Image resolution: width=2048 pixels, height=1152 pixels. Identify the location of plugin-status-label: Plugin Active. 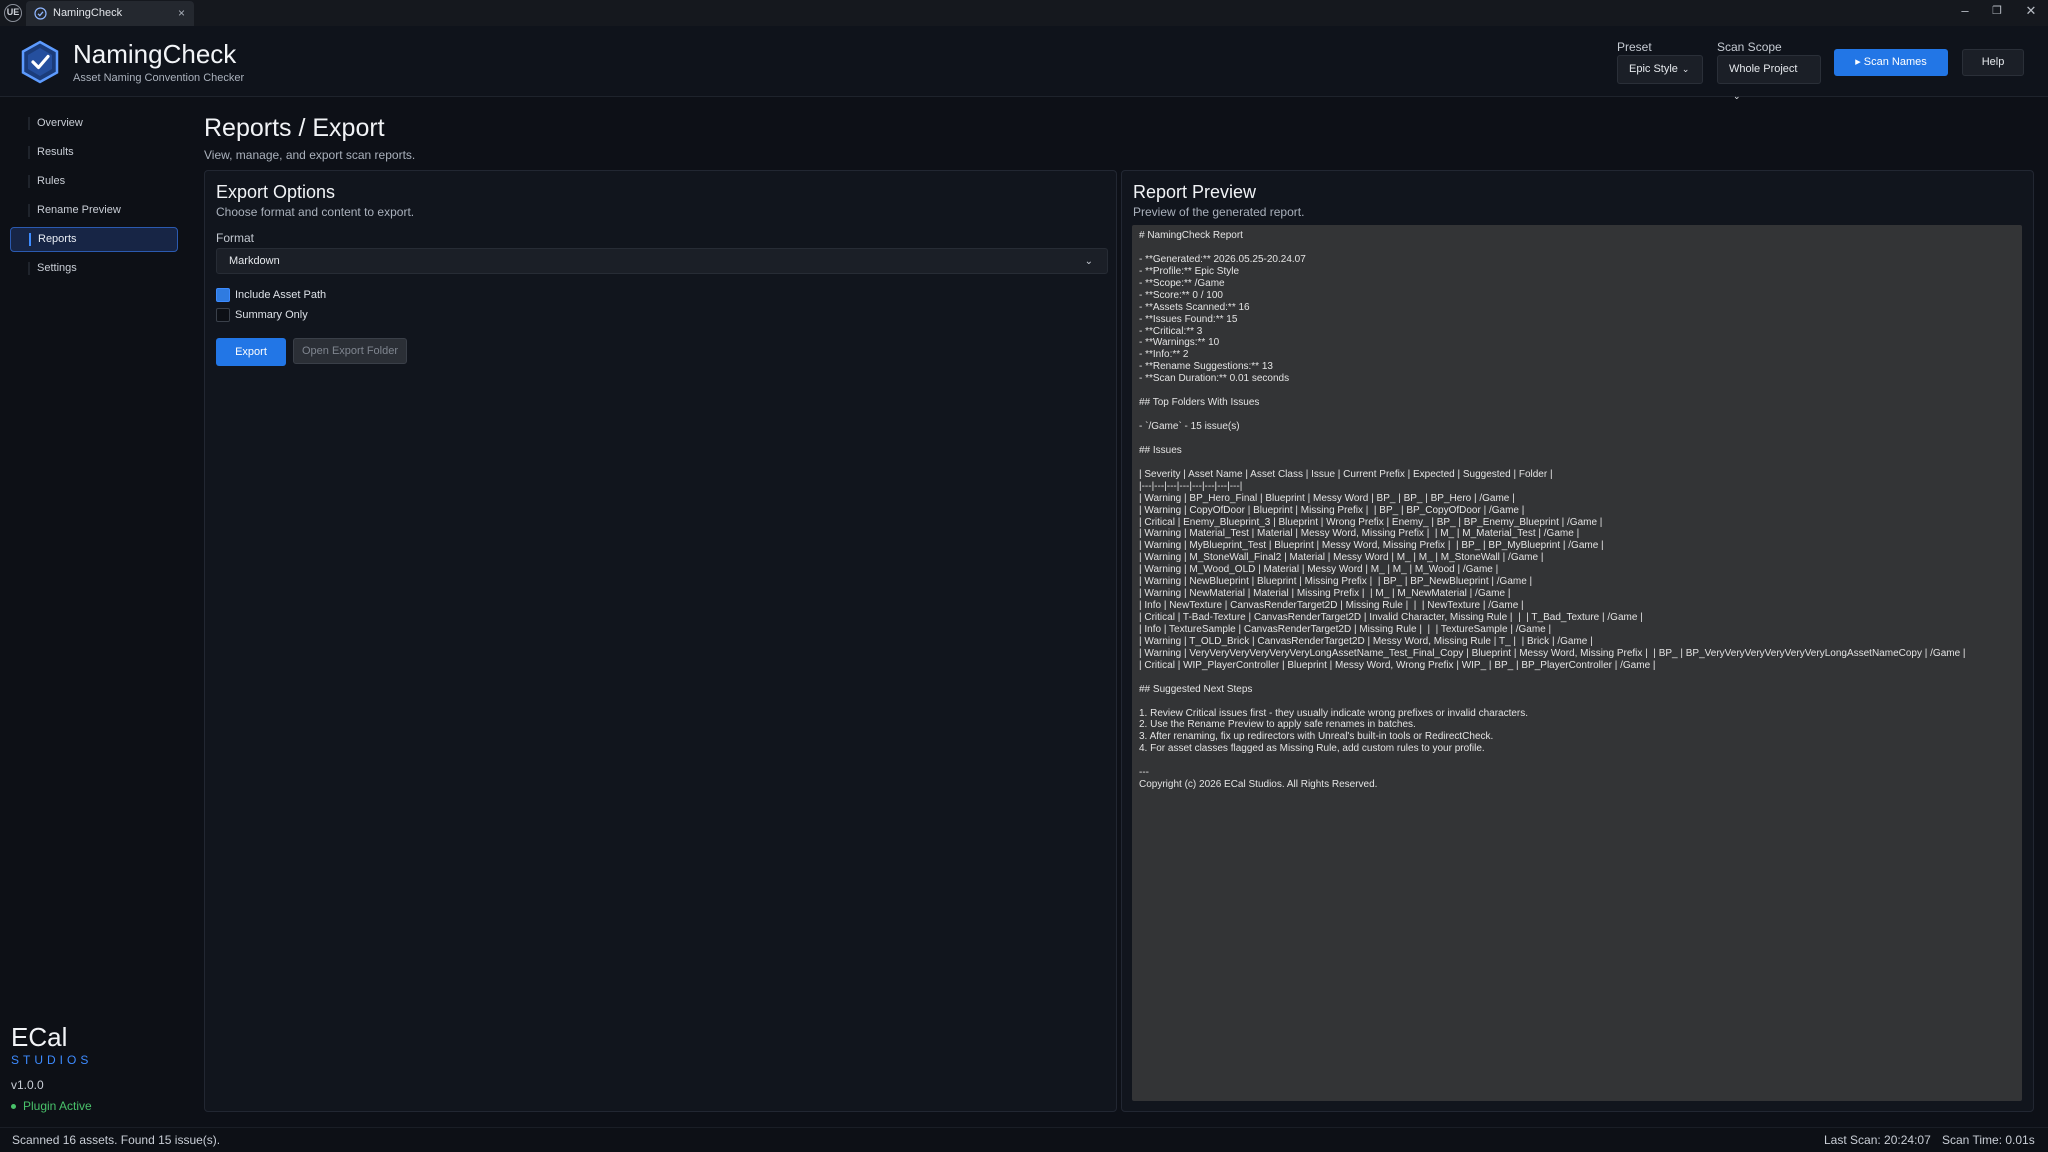
(57, 1106).